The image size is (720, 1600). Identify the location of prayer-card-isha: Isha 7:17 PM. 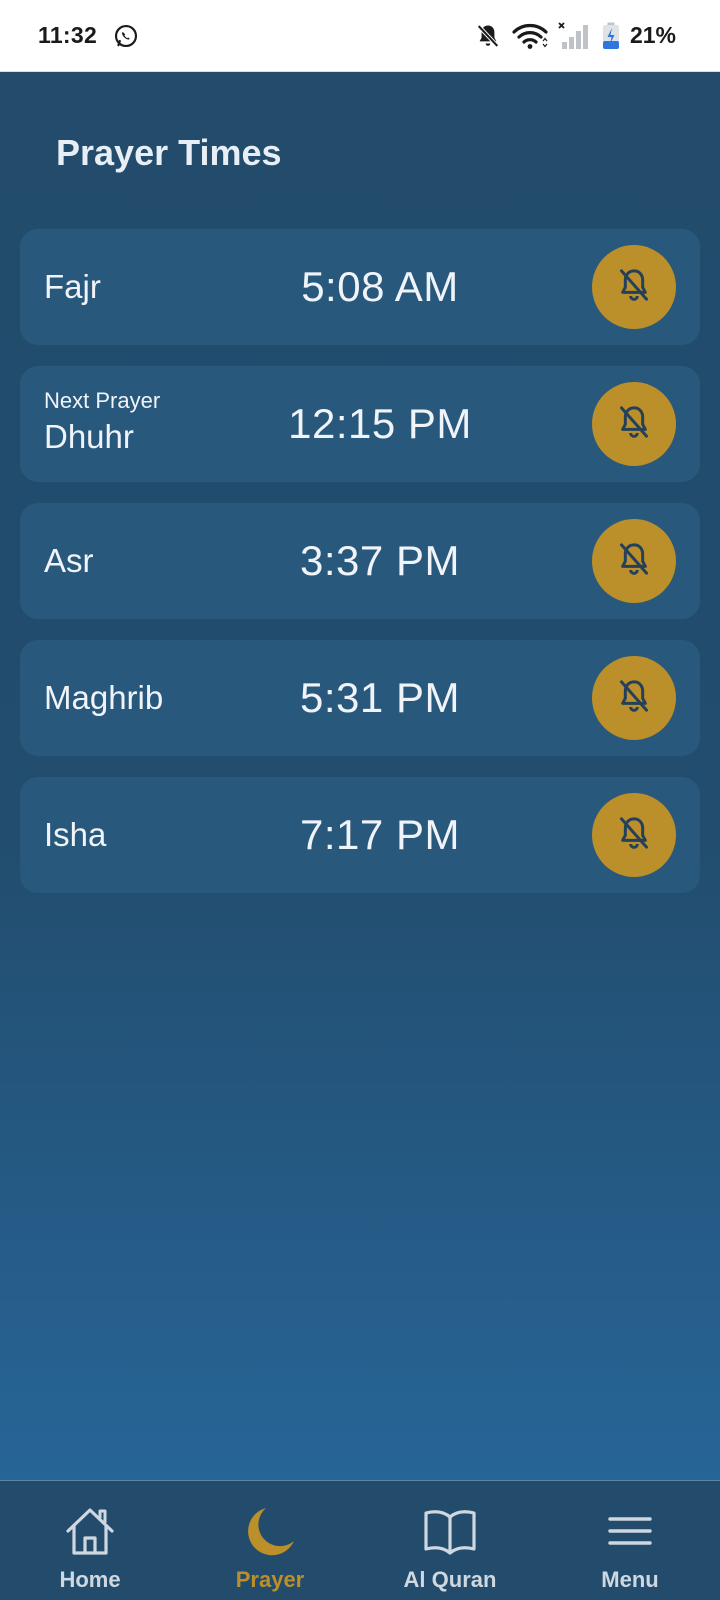
(360, 835).